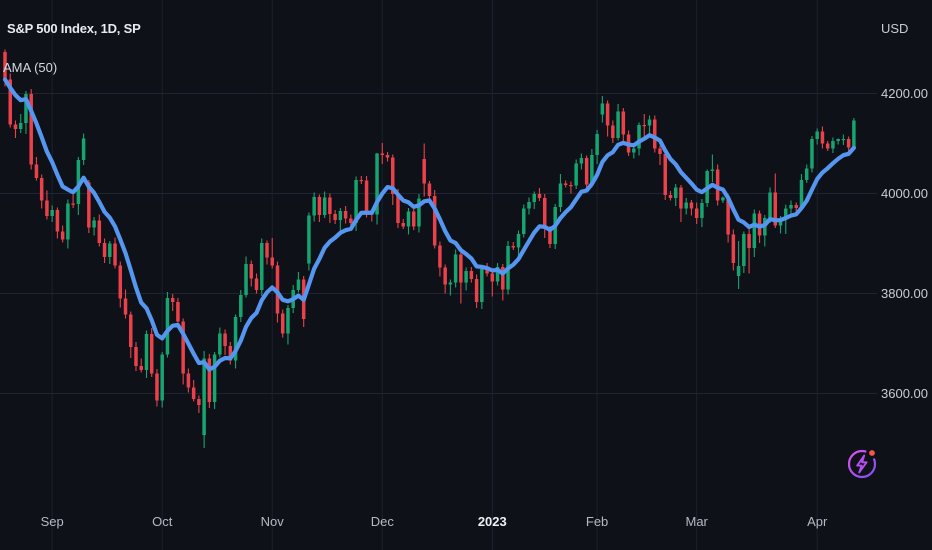 Image resolution: width=932 pixels, height=550 pixels. Describe the element at coordinates (434, 521) in the screenshot. I see `time-axis: Sep Oct Nov Dec 2023 Feb Mar Apr` at that location.